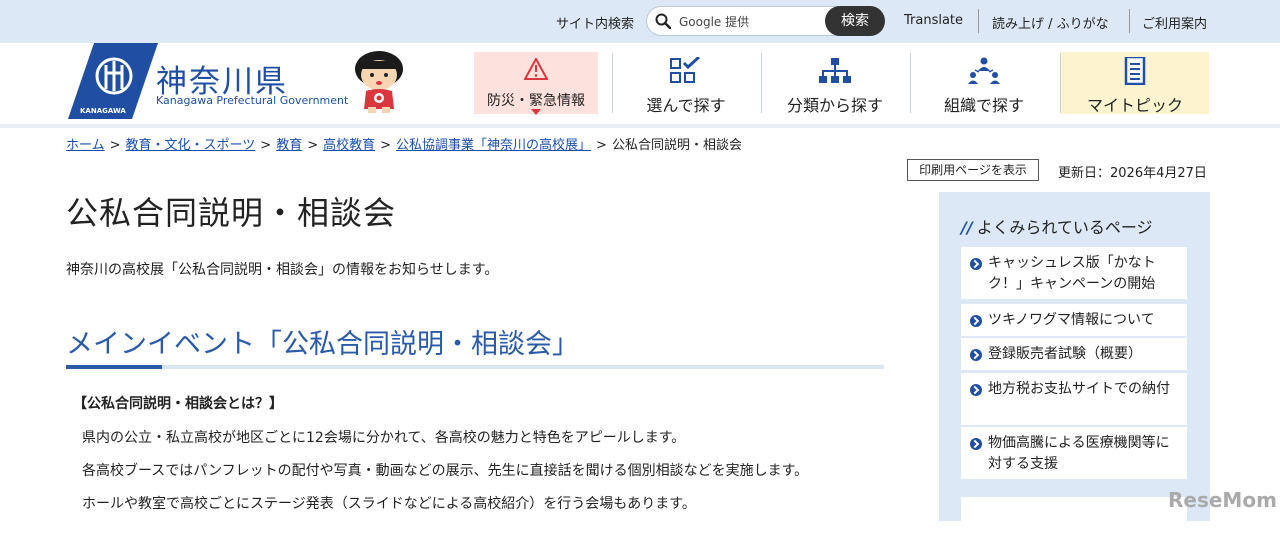 This screenshot has width=1280, height=537. What do you see at coordinates (835, 83) in the screenshot?
I see `nav-category-search: 分類から探す` at bounding box center [835, 83].